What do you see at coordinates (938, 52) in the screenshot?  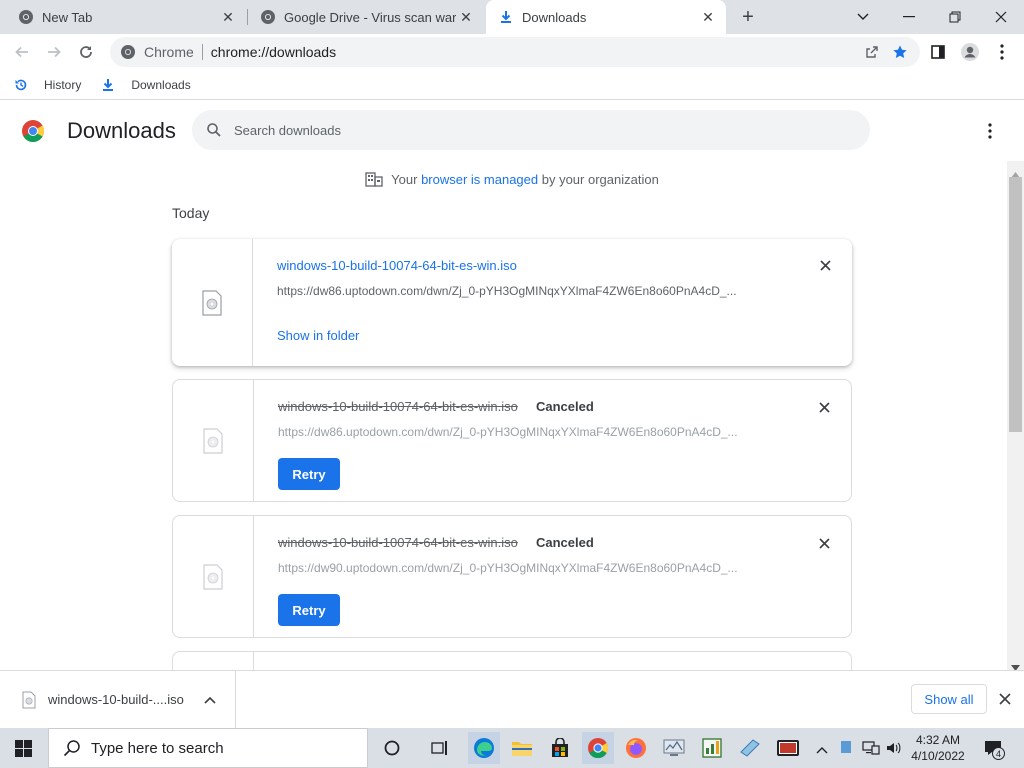 I see `side-panel-icon` at bounding box center [938, 52].